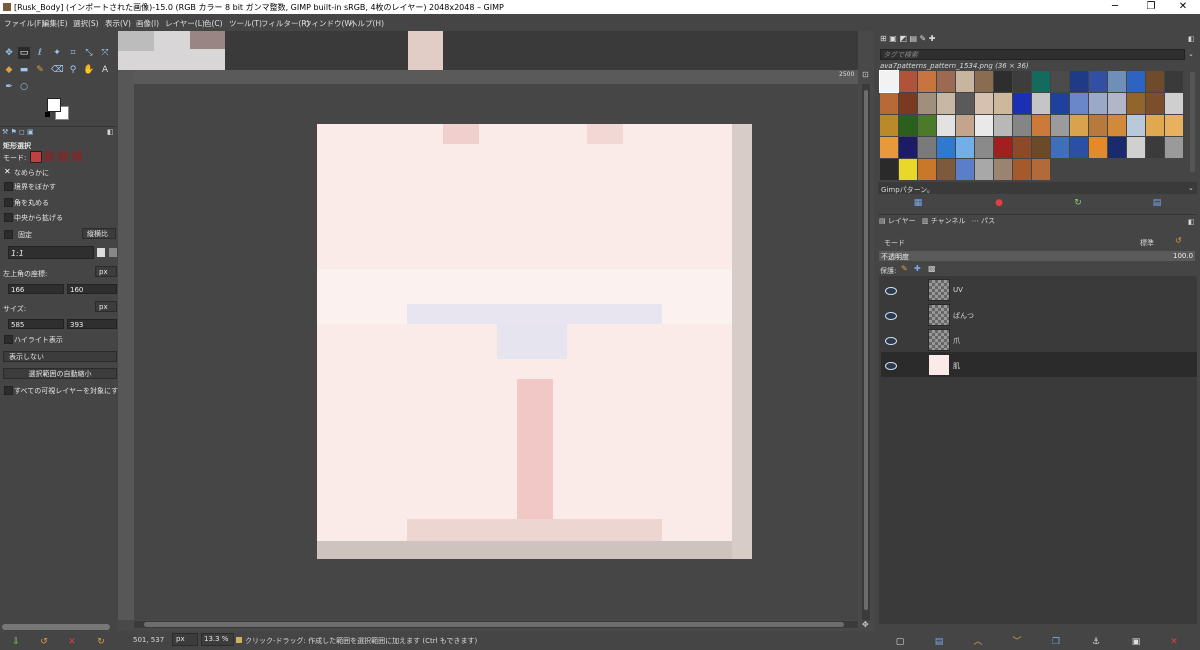 The width and height of the screenshot is (1200, 650). Describe the element at coordinates (213, 23) in the screenshot. I see `menu-colors: 色(C)` at that location.